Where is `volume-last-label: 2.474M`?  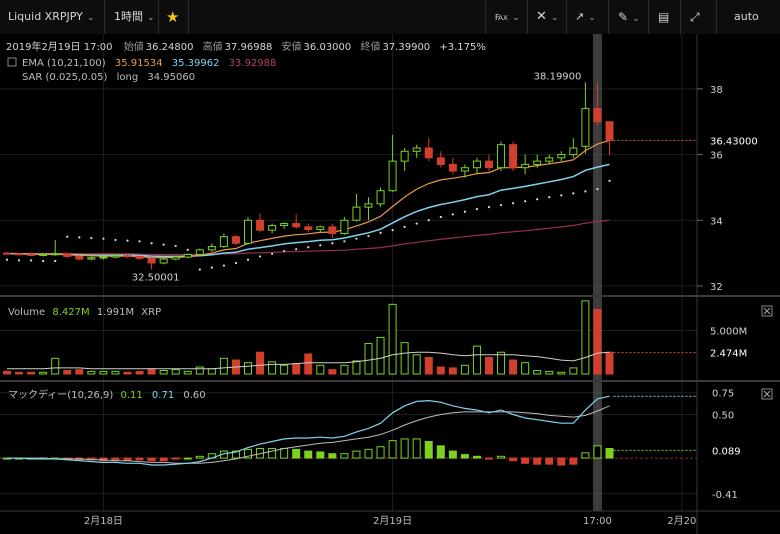
volume-last-label: 2.474M is located at coordinates (728, 353).